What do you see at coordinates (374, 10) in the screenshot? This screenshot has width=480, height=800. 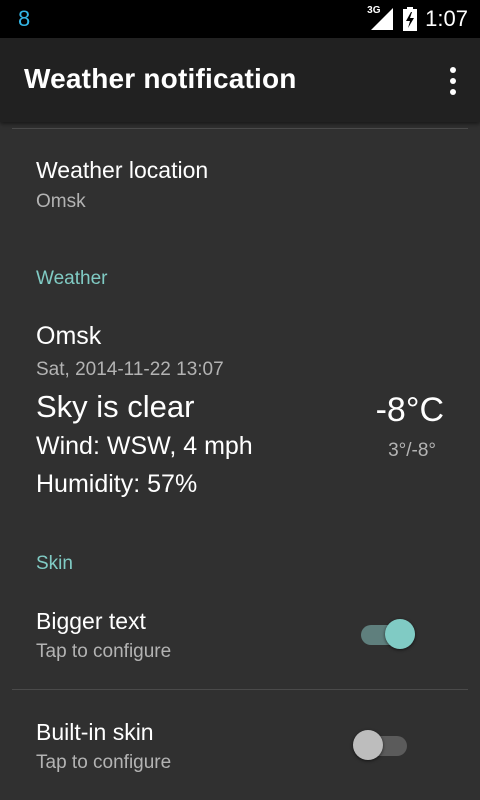 I see `network-type-label: 3G` at bounding box center [374, 10].